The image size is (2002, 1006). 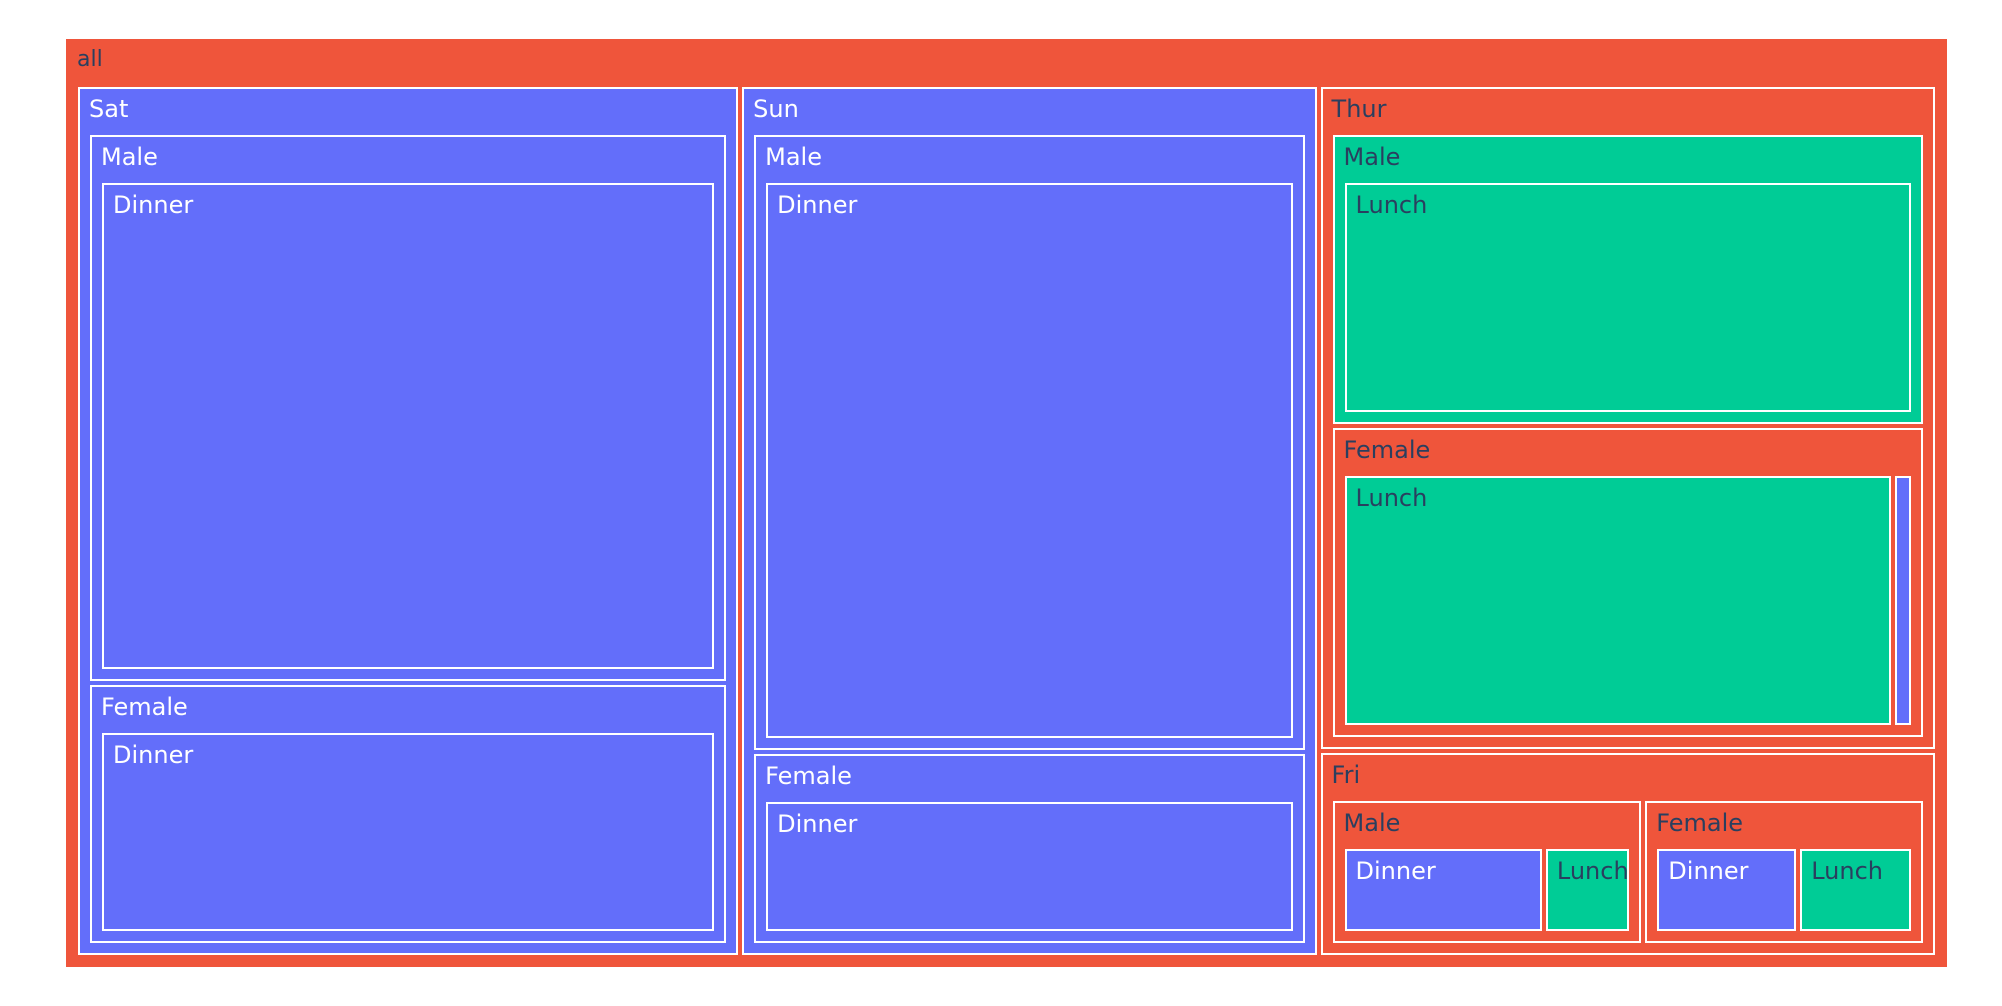 What do you see at coordinates (1391, 498) in the screenshot?
I see `label-all-thur-female-lunch: Lunch` at bounding box center [1391, 498].